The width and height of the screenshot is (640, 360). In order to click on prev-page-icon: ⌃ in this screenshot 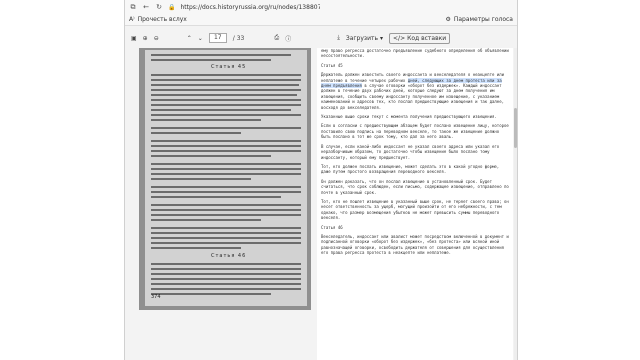, I will do `click(189, 38)`.